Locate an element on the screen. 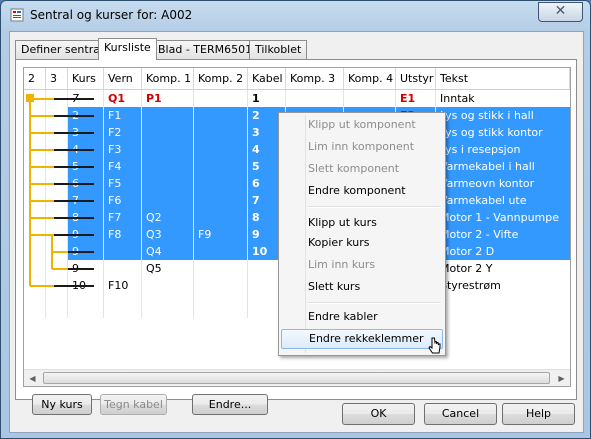 This screenshot has height=439, width=591. cell-vern: F10 is located at coordinates (118, 285).